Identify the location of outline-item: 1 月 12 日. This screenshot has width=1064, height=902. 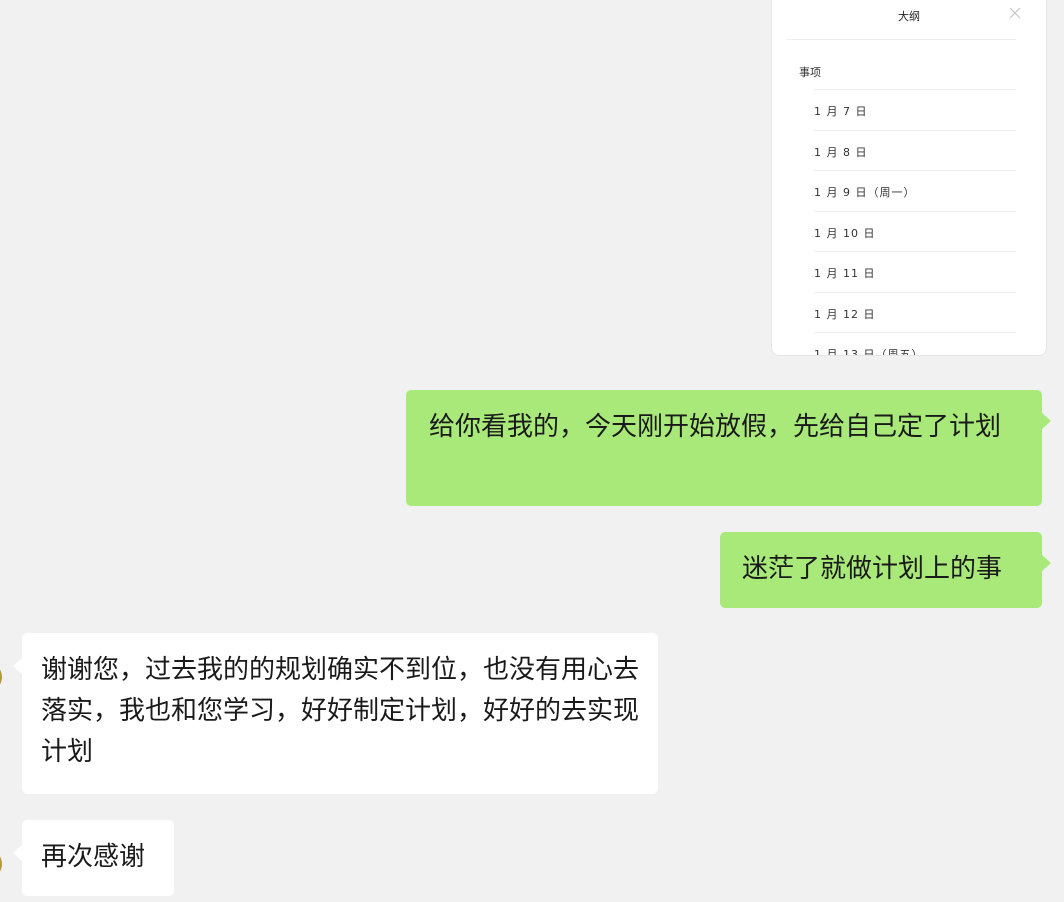
(915, 312).